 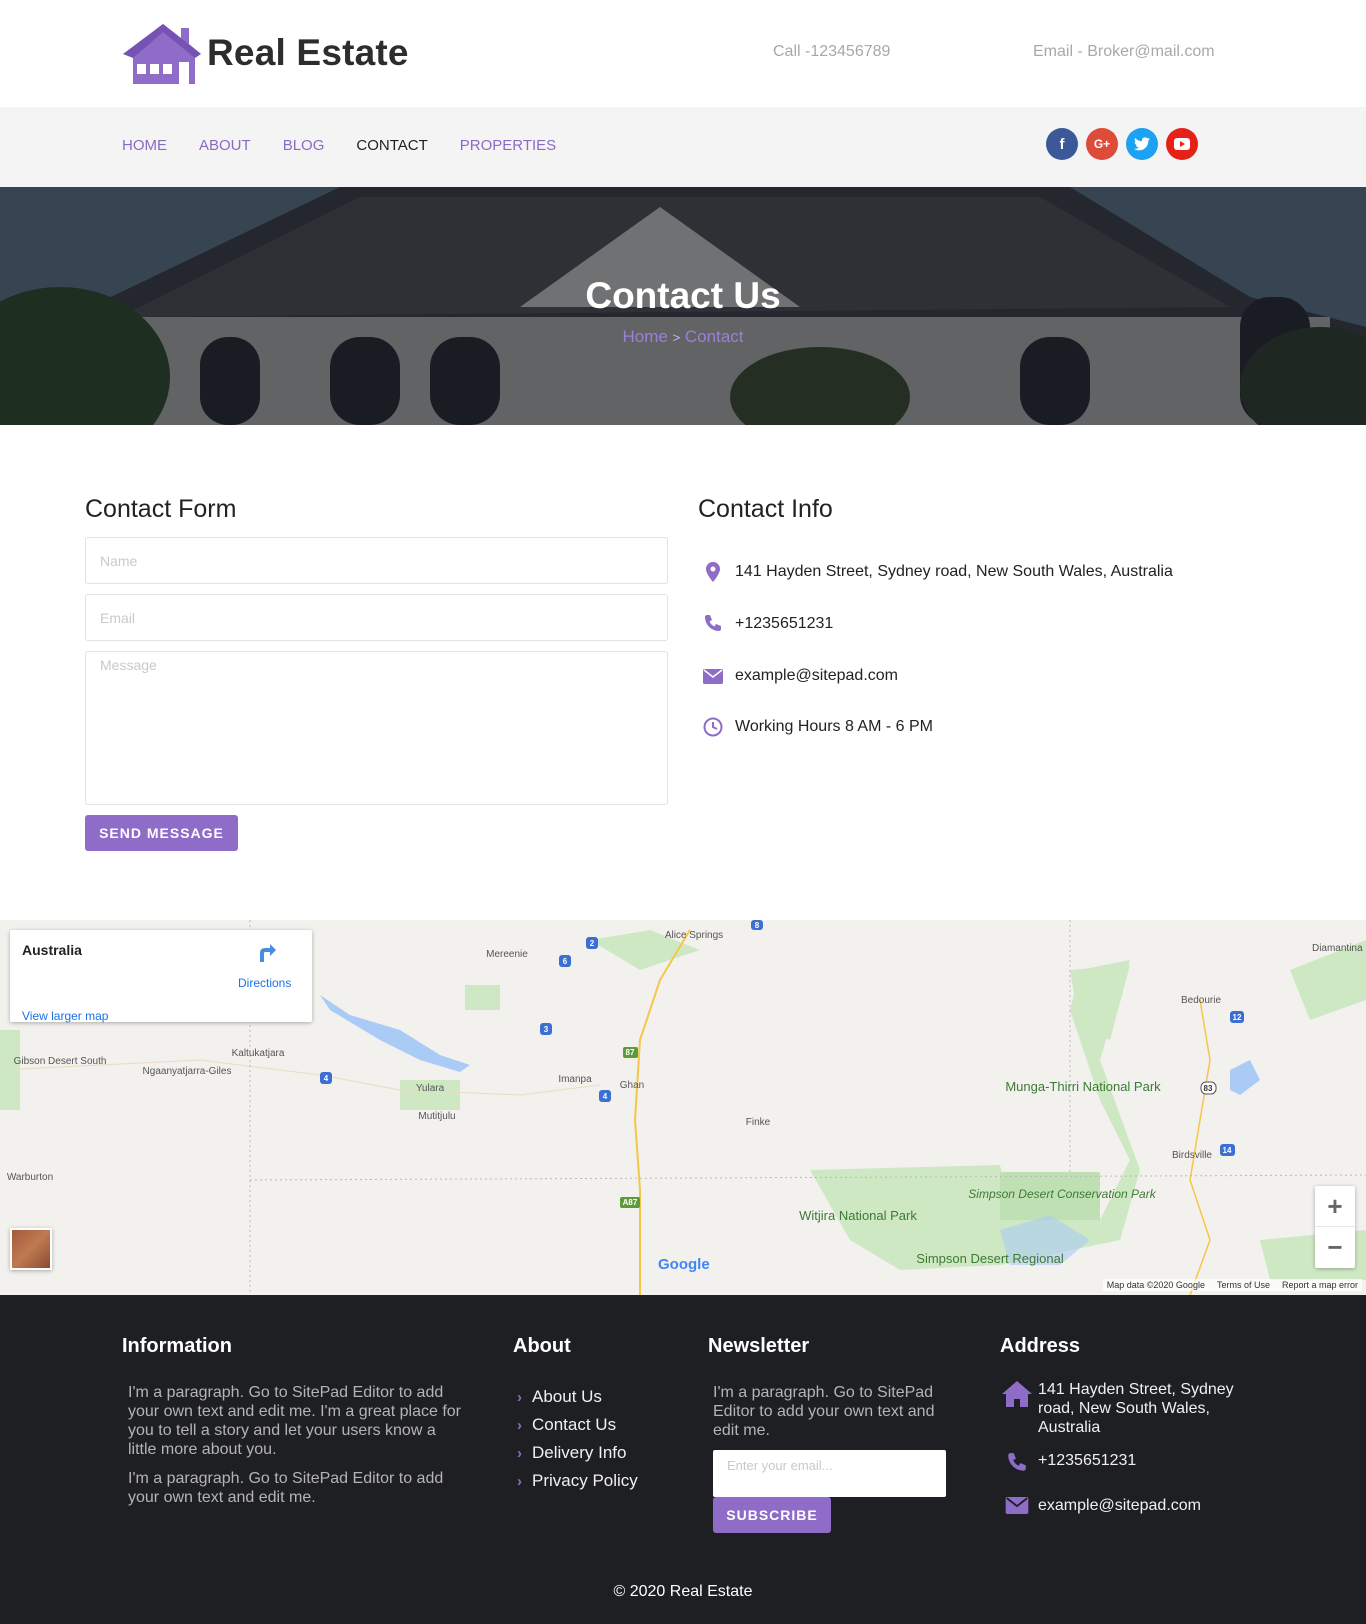 I want to click on newsletter-email-input, so click(x=829, y=1473).